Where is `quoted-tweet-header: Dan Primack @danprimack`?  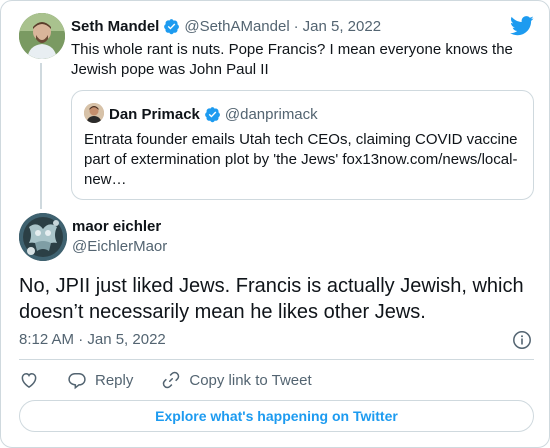 quoted-tweet-header: Dan Primack @danprimack is located at coordinates (213, 114).